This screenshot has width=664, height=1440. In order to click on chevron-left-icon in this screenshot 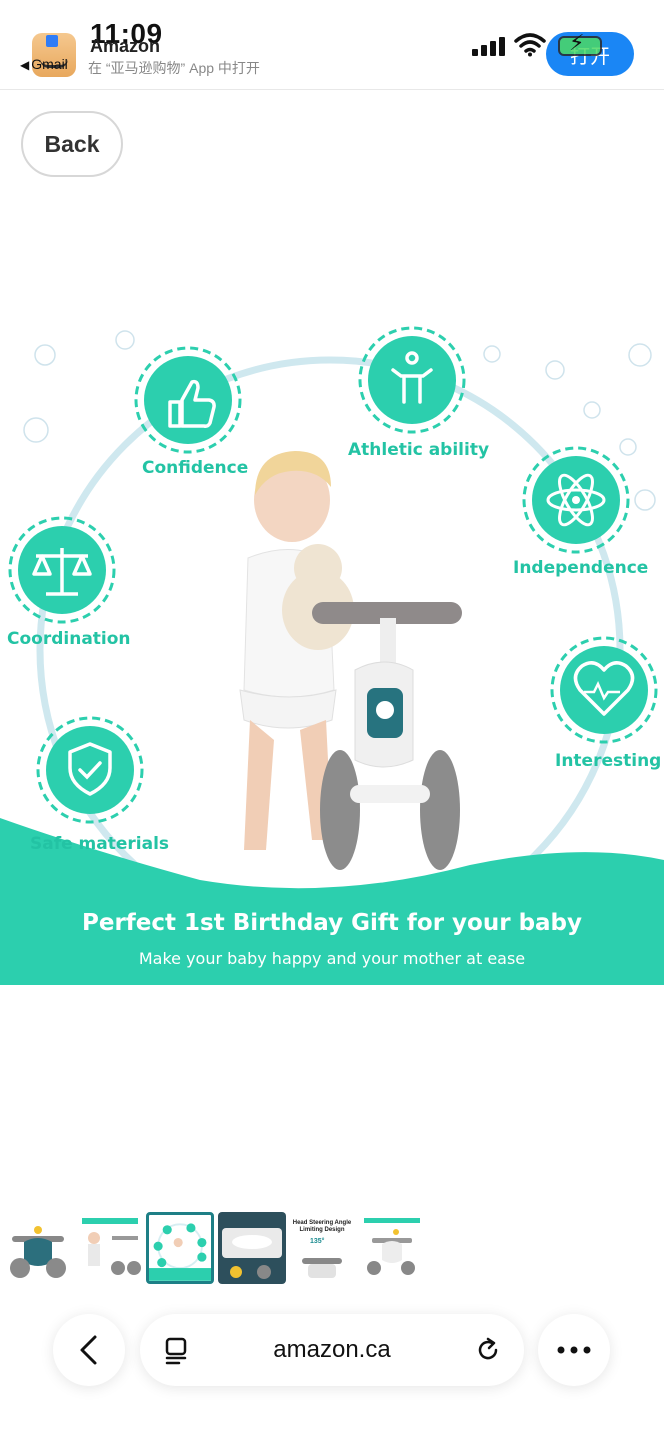, I will do `click(88, 1350)`.